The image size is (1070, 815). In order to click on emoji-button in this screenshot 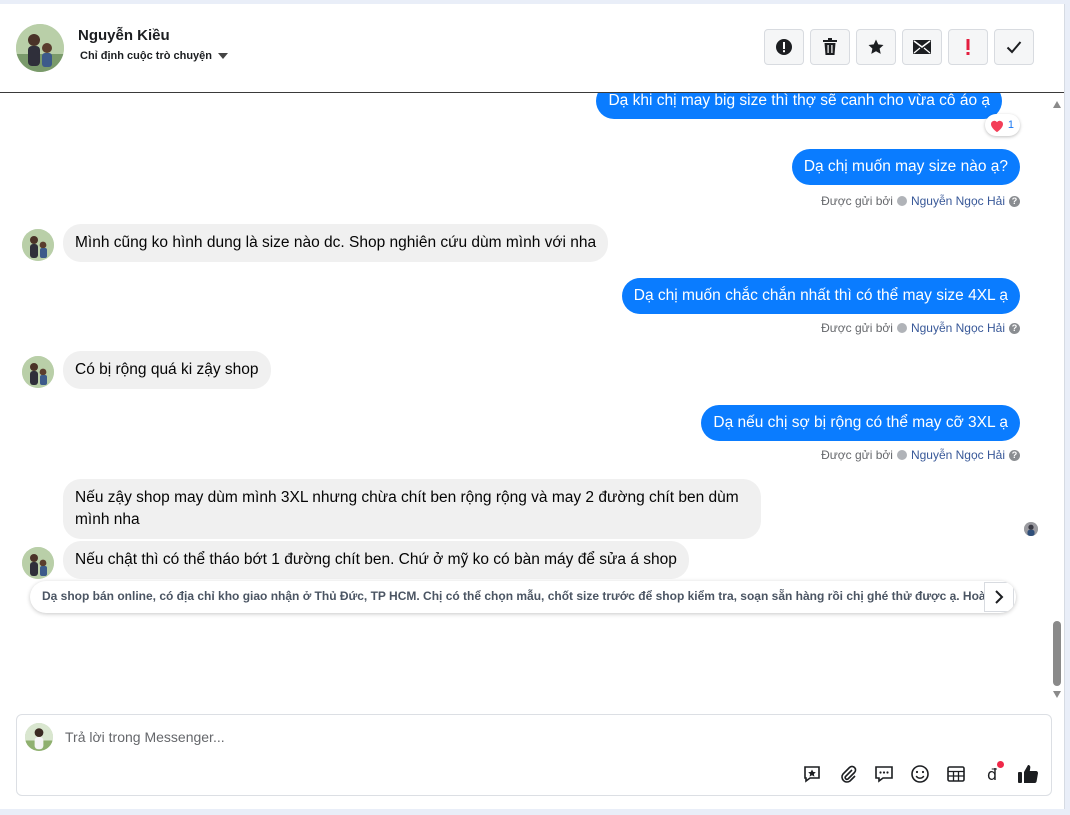, I will do `click(920, 774)`.